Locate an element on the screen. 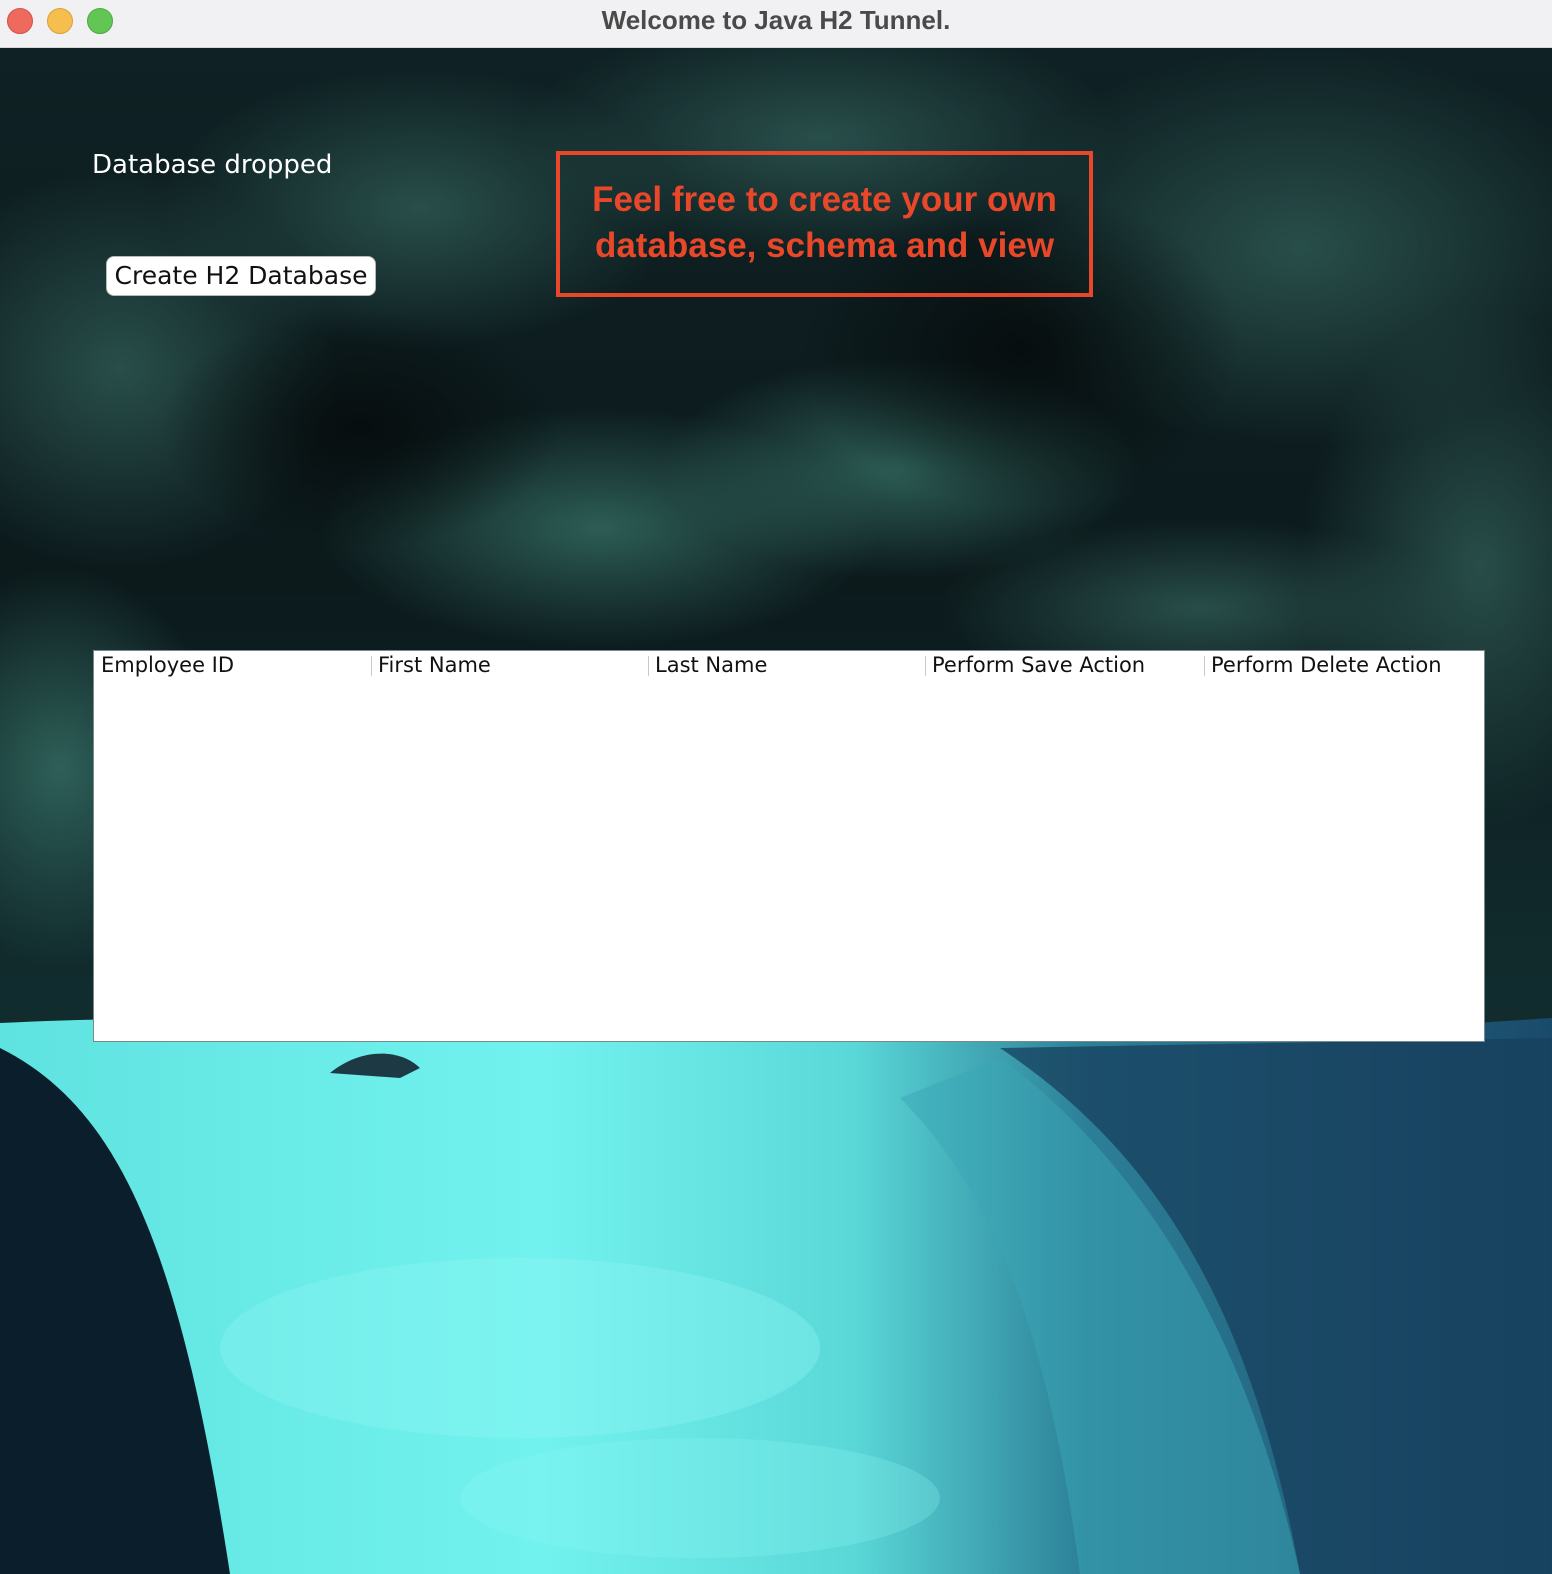  column-header-last-name: Last Name is located at coordinates (786, 666).